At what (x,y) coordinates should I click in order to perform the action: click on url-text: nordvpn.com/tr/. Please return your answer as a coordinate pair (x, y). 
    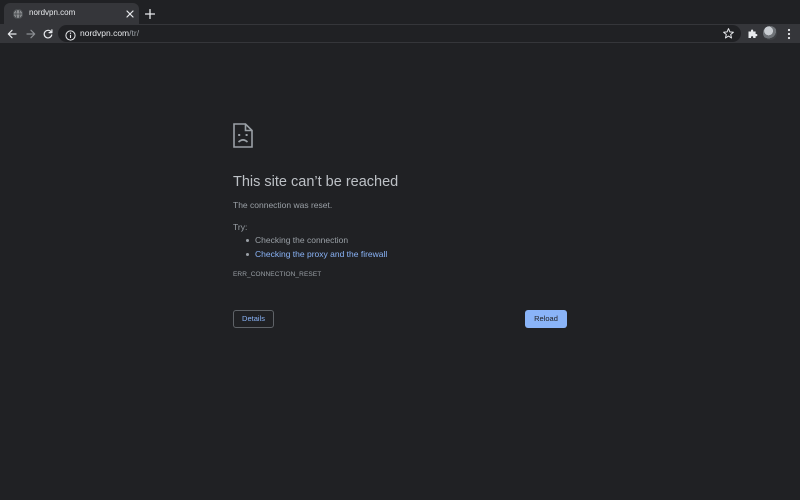
    Looking at the image, I should click on (109, 33).